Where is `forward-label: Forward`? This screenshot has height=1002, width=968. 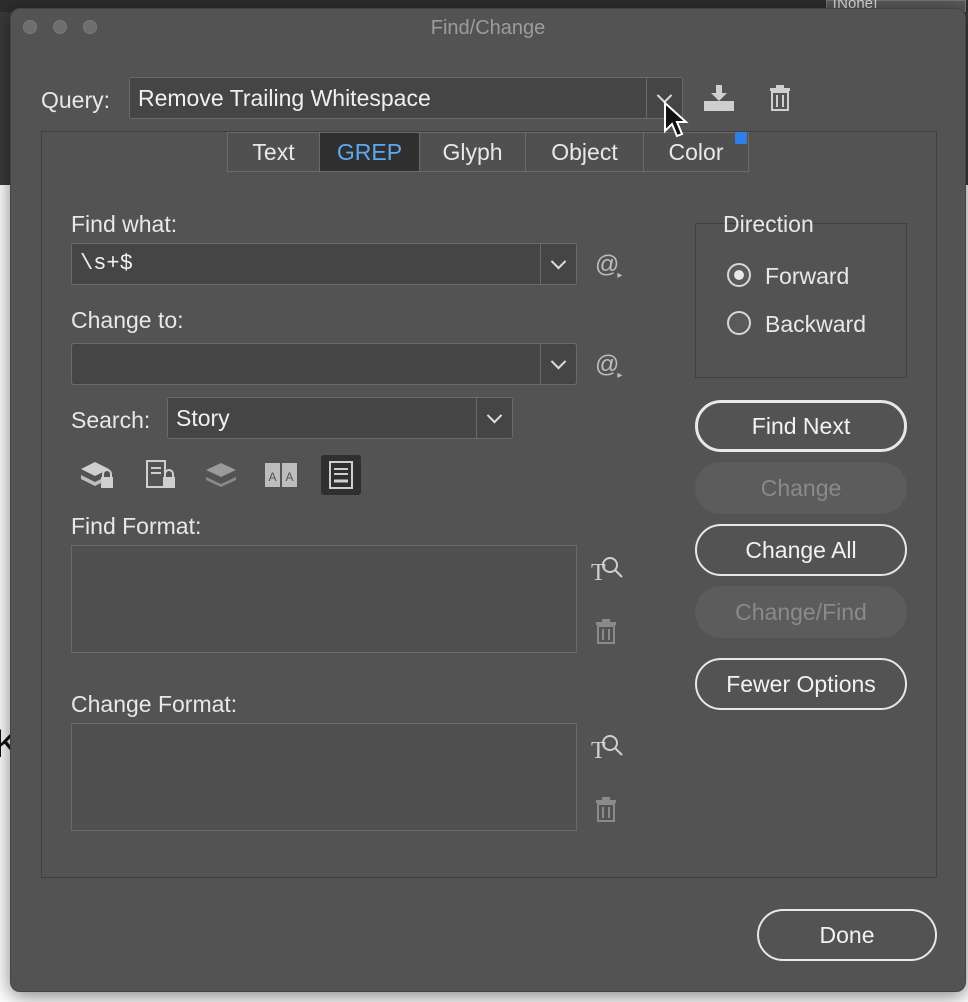 forward-label: Forward is located at coordinates (807, 276).